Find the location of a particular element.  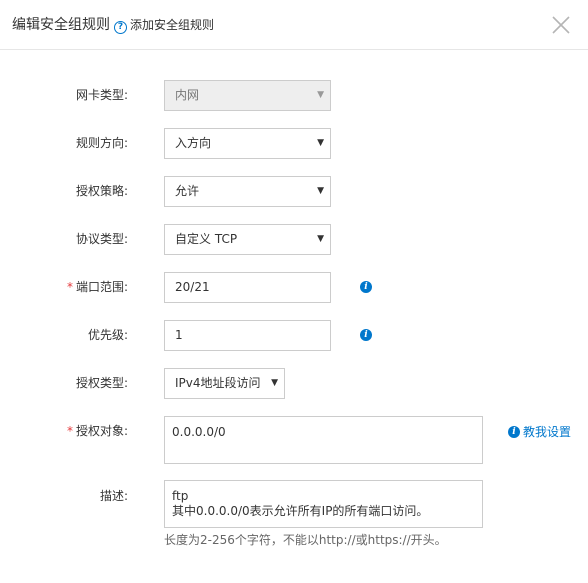

direction-label: 规则方向: is located at coordinates (101, 143).